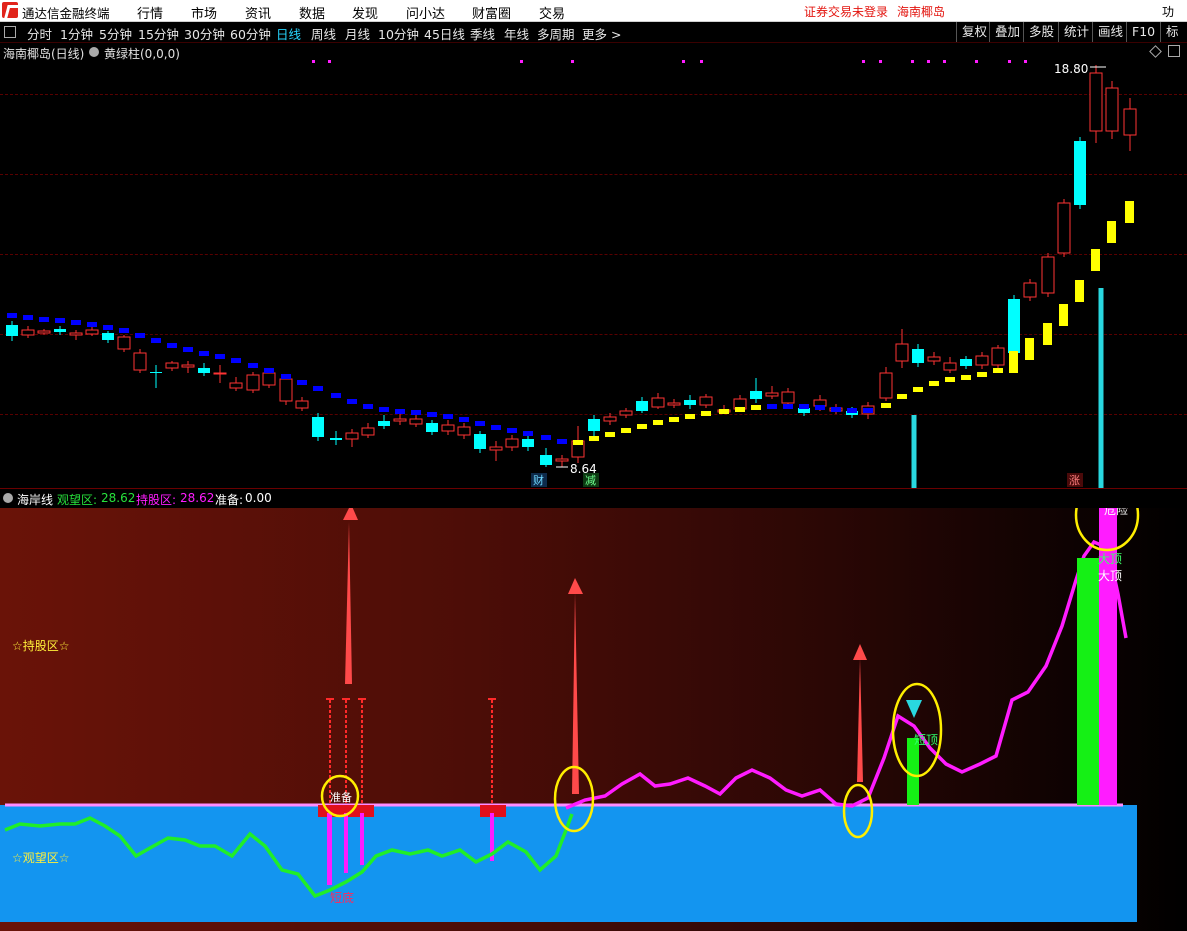  What do you see at coordinates (1074, 480) in the screenshot?
I see `marker-zhang: 涨` at bounding box center [1074, 480].